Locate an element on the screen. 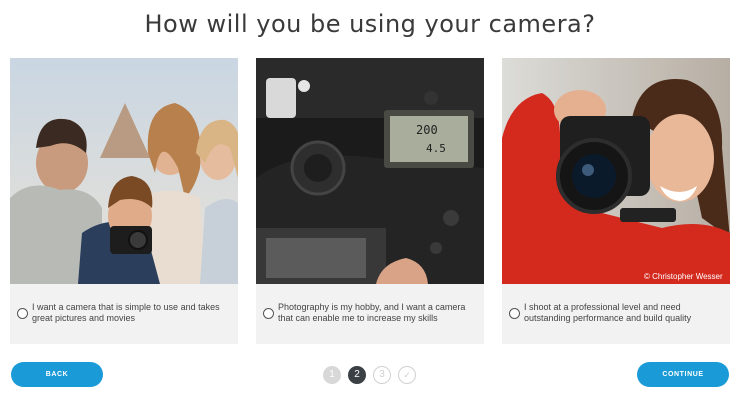  photo-credit: © Christopher Wesser is located at coordinates (683, 276).